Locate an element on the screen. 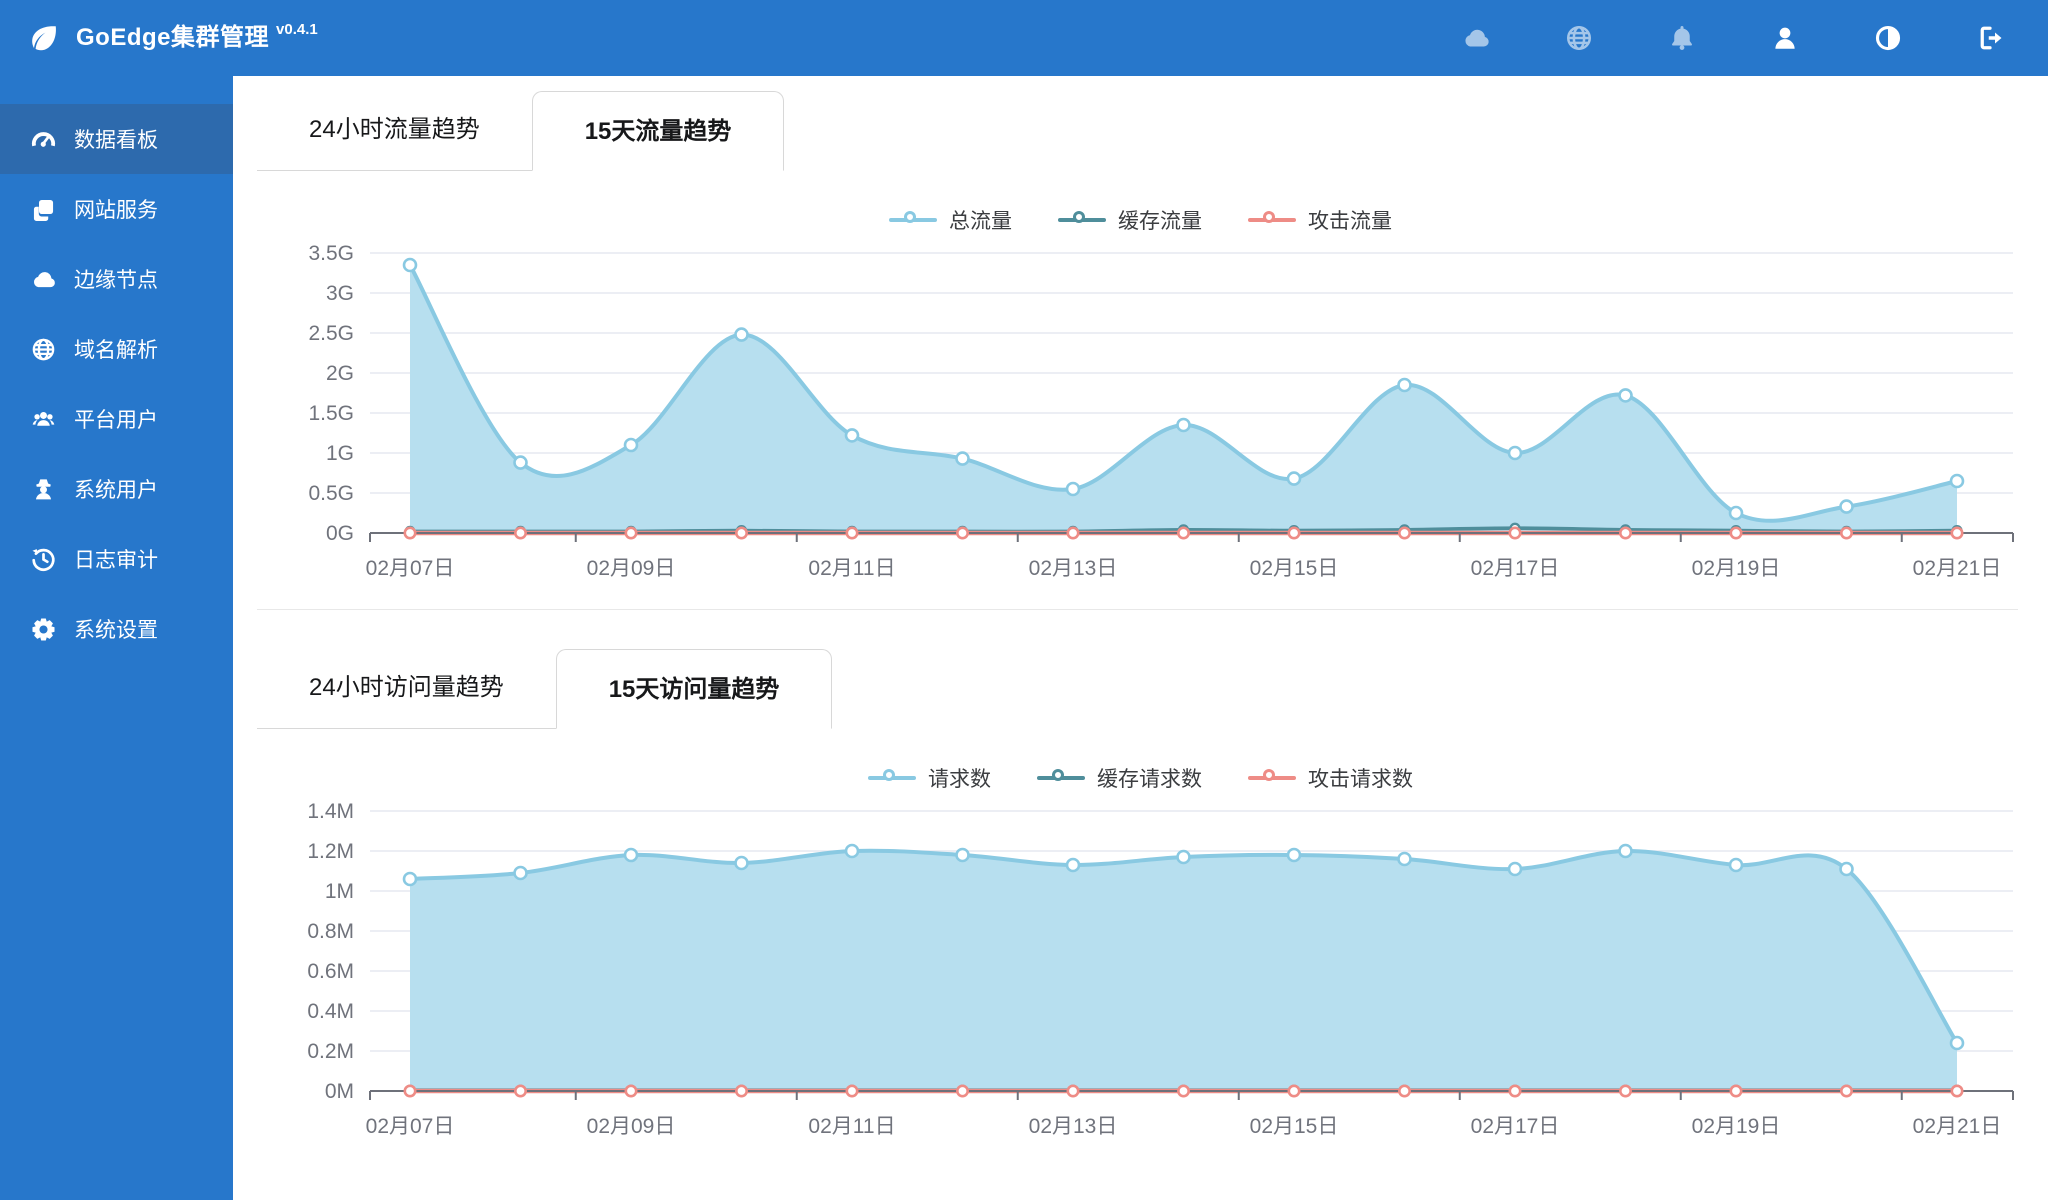 The height and width of the screenshot is (1200, 2048). sidebar-item-7: 日志审计 is located at coordinates (116, 559).